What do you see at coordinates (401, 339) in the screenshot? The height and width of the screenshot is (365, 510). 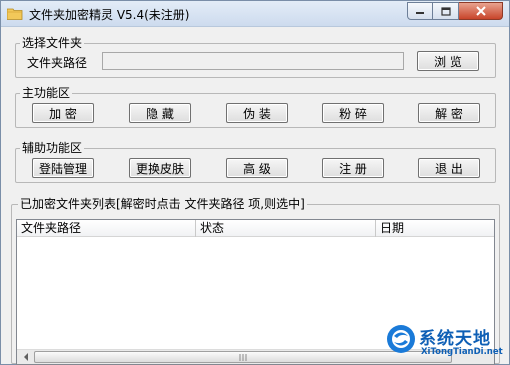 I see `watermark-logo` at bounding box center [401, 339].